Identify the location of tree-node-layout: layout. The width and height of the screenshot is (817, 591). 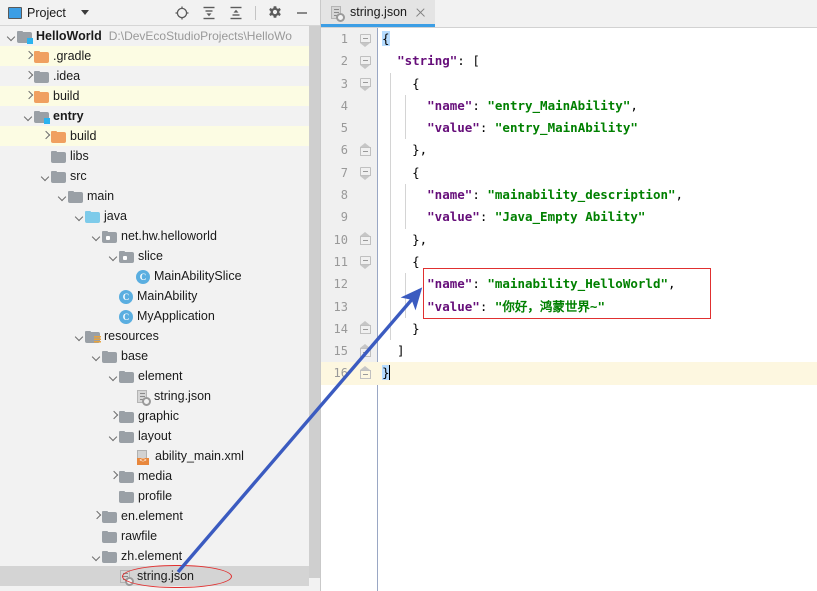
(160, 436).